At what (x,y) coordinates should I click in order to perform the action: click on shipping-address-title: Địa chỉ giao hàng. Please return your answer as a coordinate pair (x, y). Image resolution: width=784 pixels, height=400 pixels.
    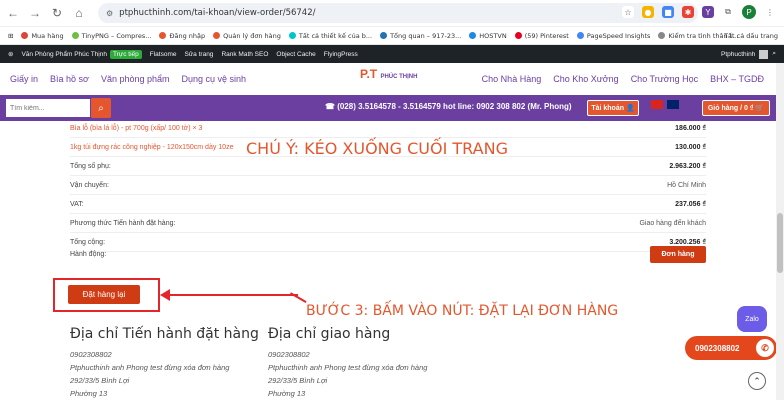
    Looking at the image, I should click on (329, 334).